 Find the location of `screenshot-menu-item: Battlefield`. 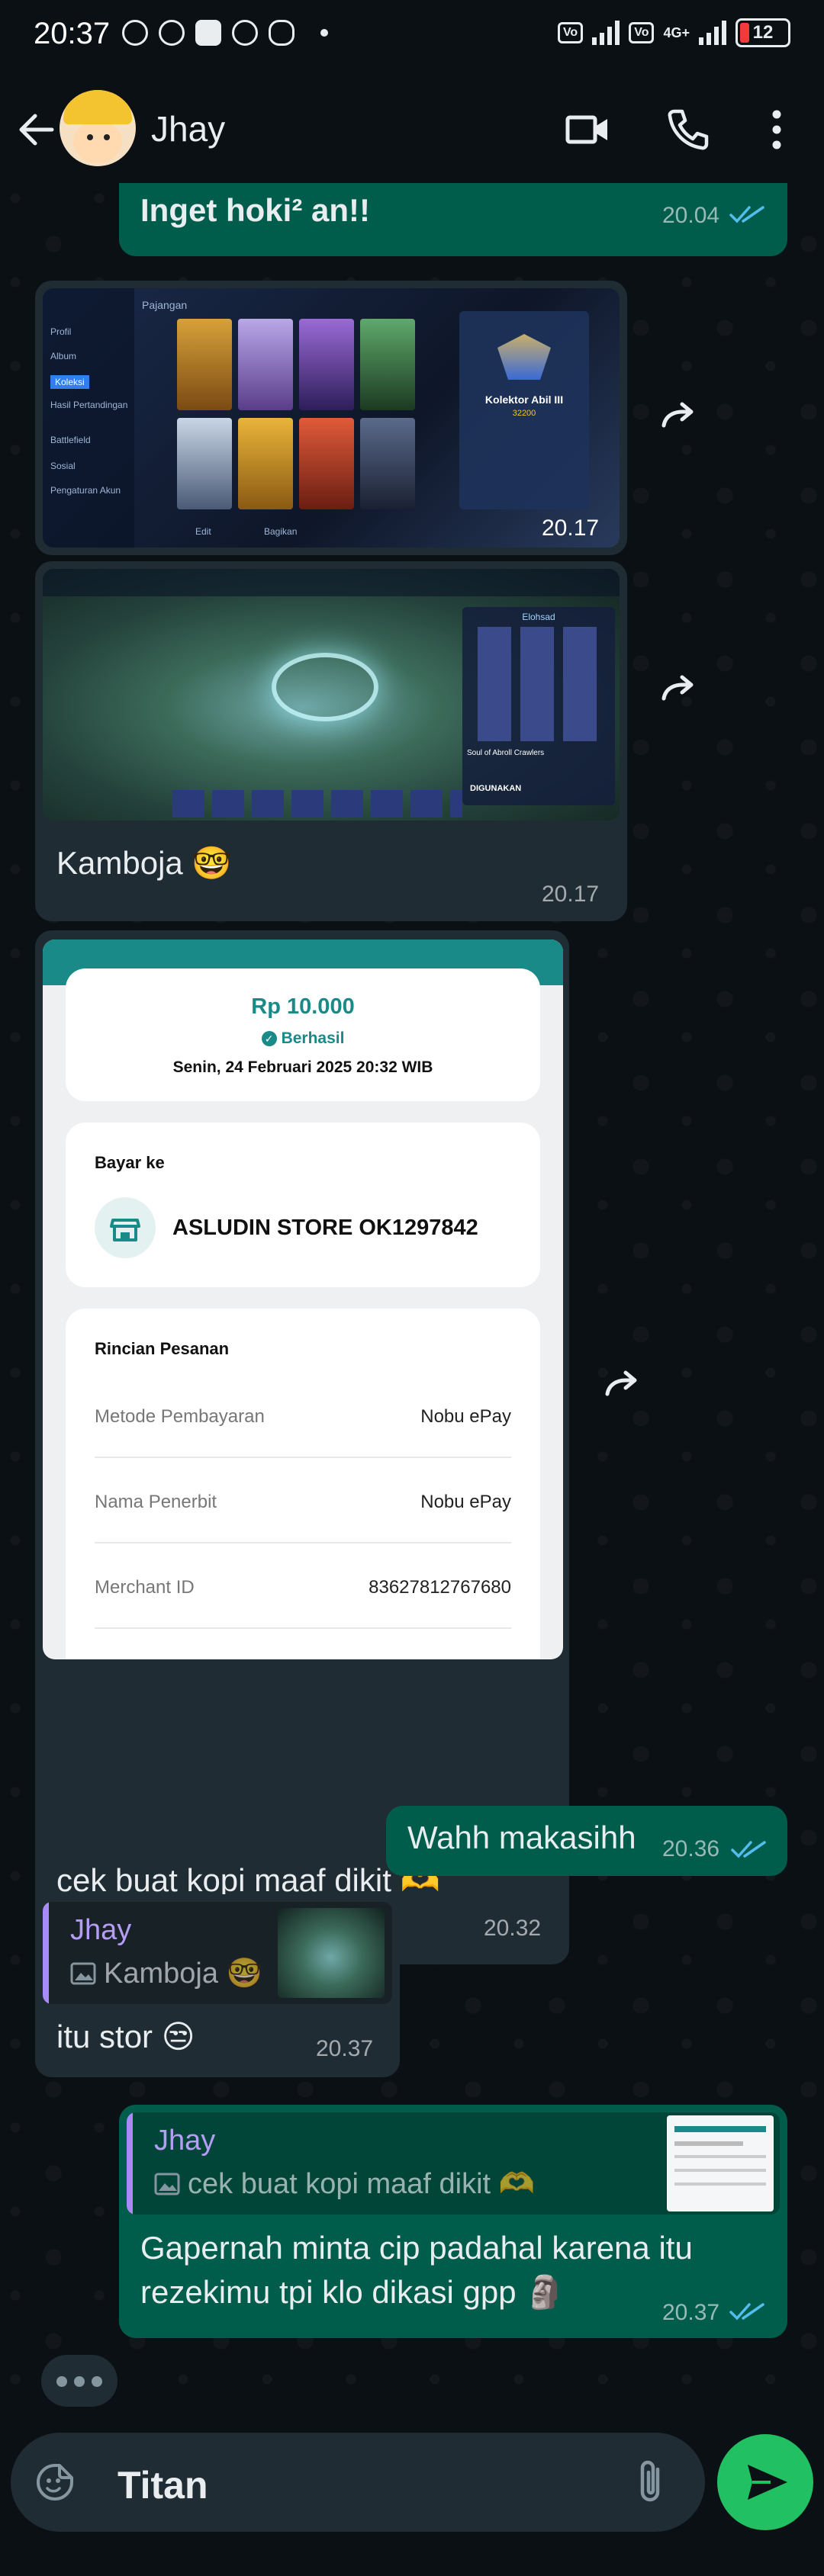

screenshot-menu-item: Battlefield is located at coordinates (71, 440).